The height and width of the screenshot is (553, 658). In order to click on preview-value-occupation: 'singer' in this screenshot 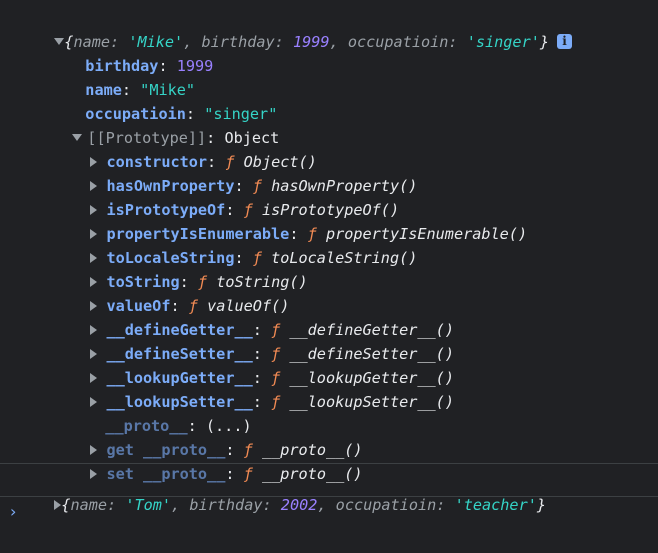, I will do `click(503, 42)`.